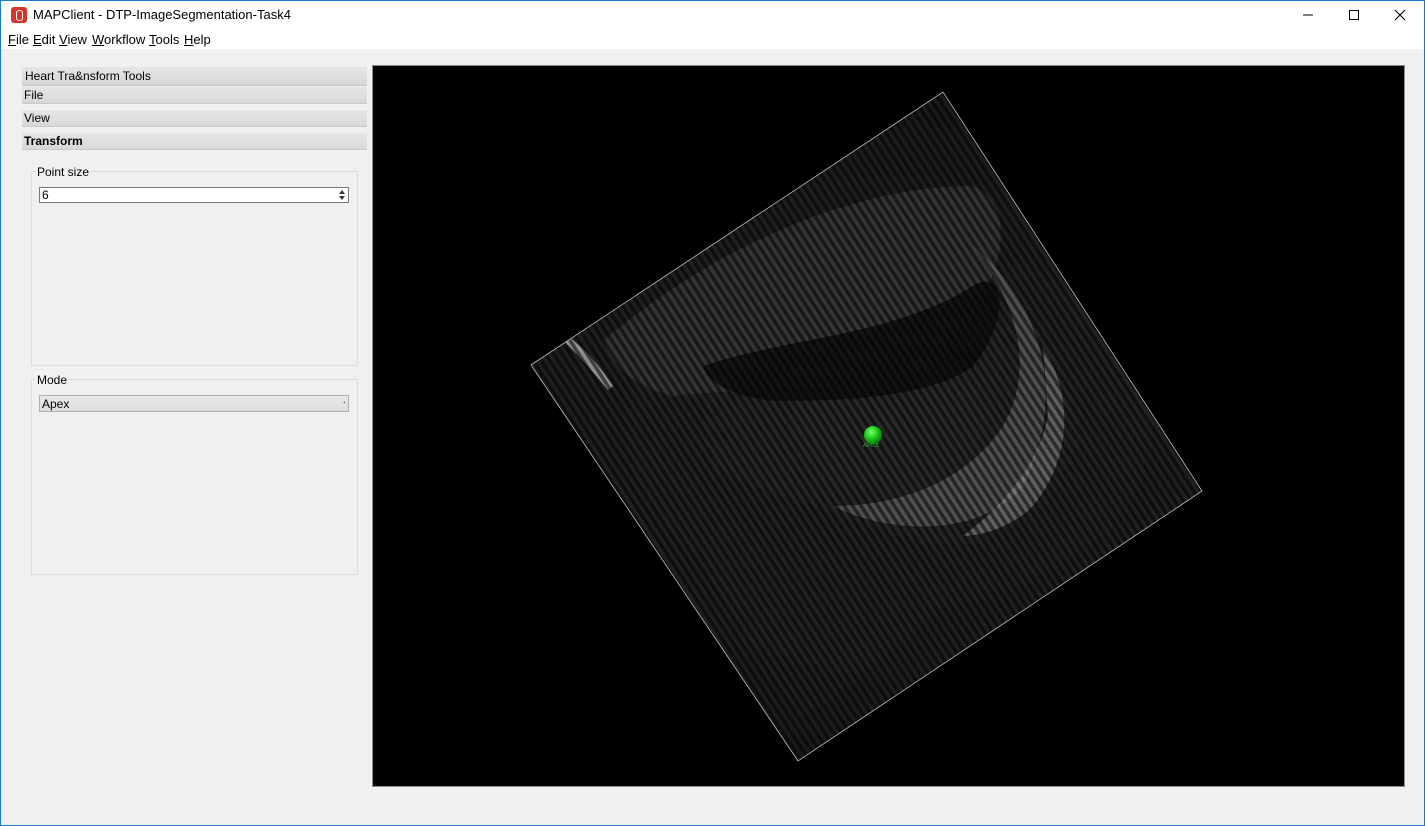 The height and width of the screenshot is (826, 1425). Describe the element at coordinates (162, 14) in the screenshot. I see `window-title: MAPClient - DTP-ImageSegmentation-Task4` at that location.